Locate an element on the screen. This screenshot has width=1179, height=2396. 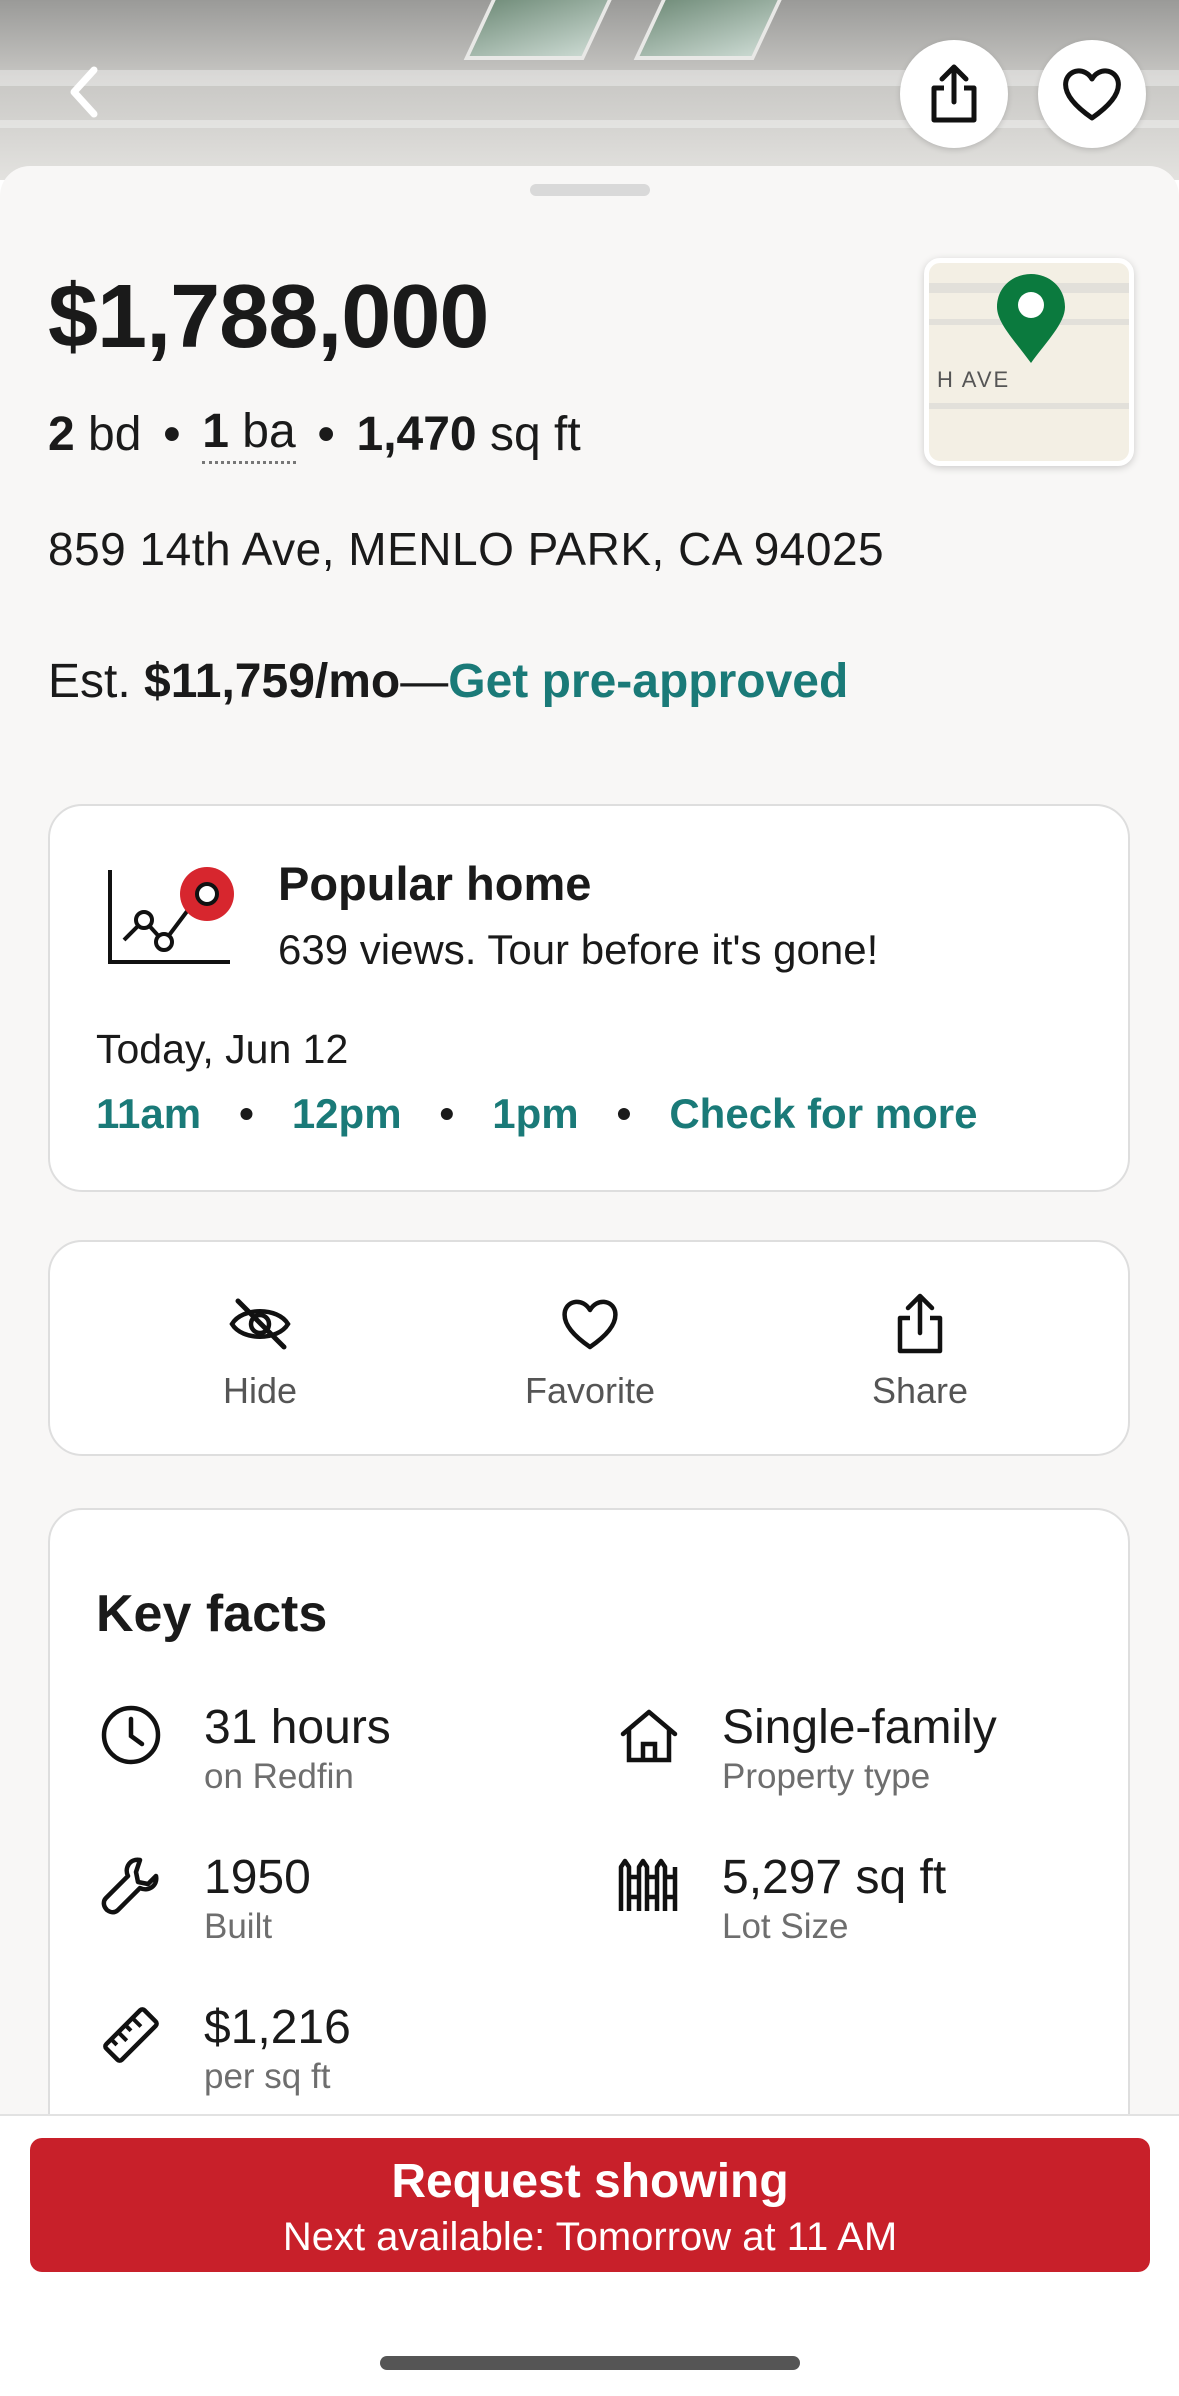
fact-label: Lot Size is located at coordinates (785, 1926).